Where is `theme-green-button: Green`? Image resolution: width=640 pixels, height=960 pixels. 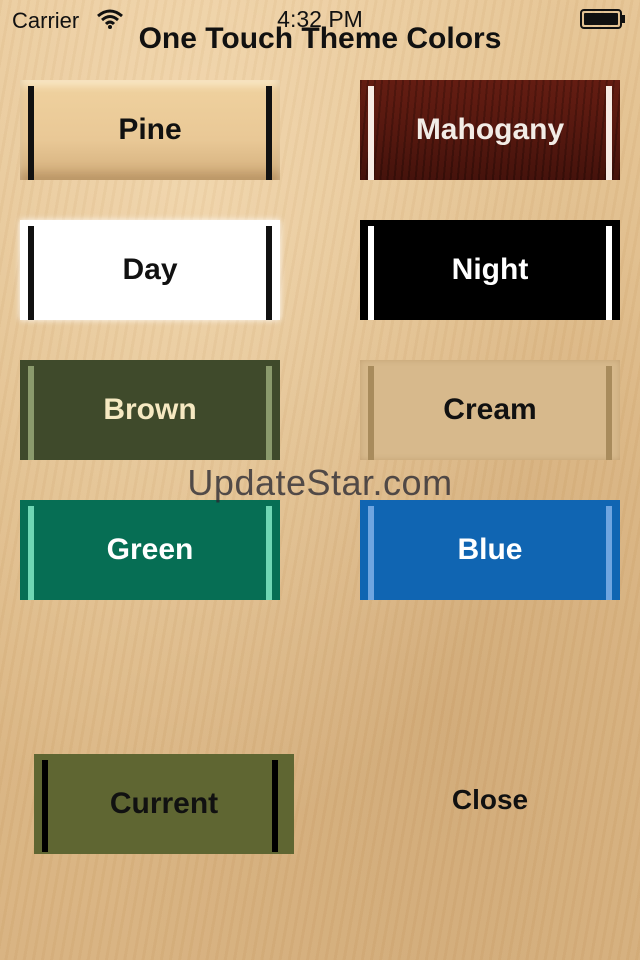
theme-green-button: Green is located at coordinates (150, 550).